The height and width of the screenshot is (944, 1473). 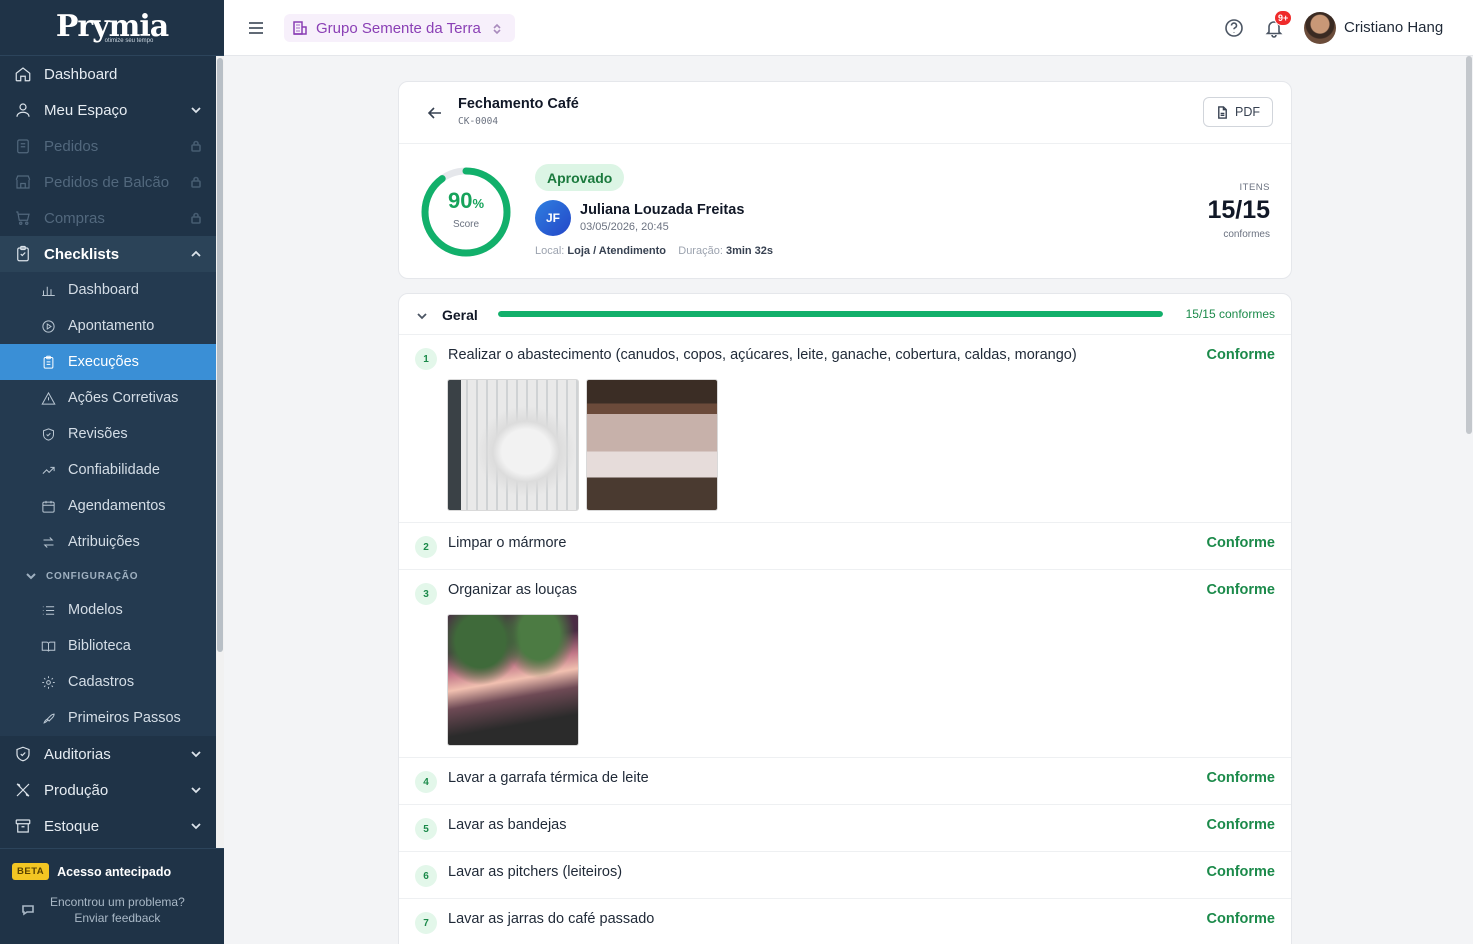 I want to click on sidebar-item-label: Dashboard, so click(x=103, y=290).